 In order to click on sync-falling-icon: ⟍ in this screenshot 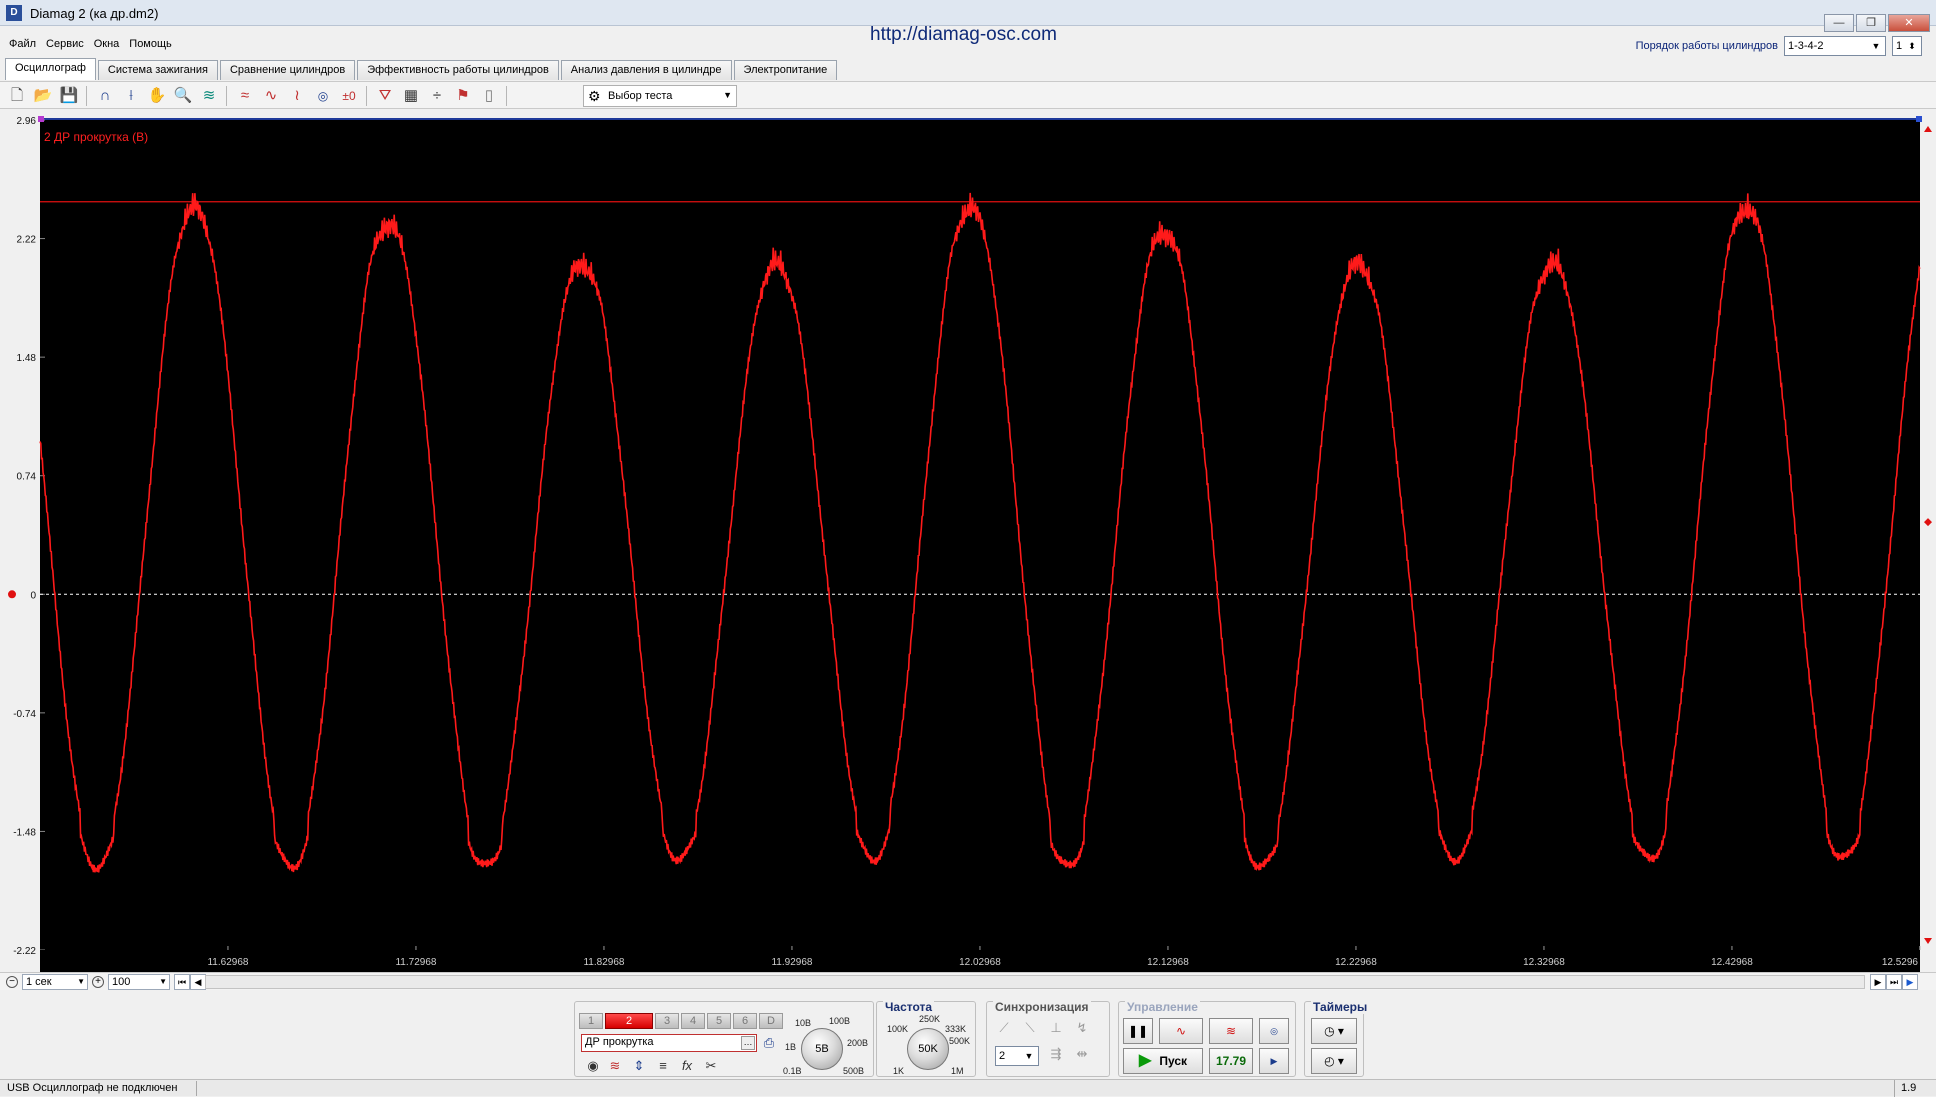, I will do `click(1030, 1028)`.